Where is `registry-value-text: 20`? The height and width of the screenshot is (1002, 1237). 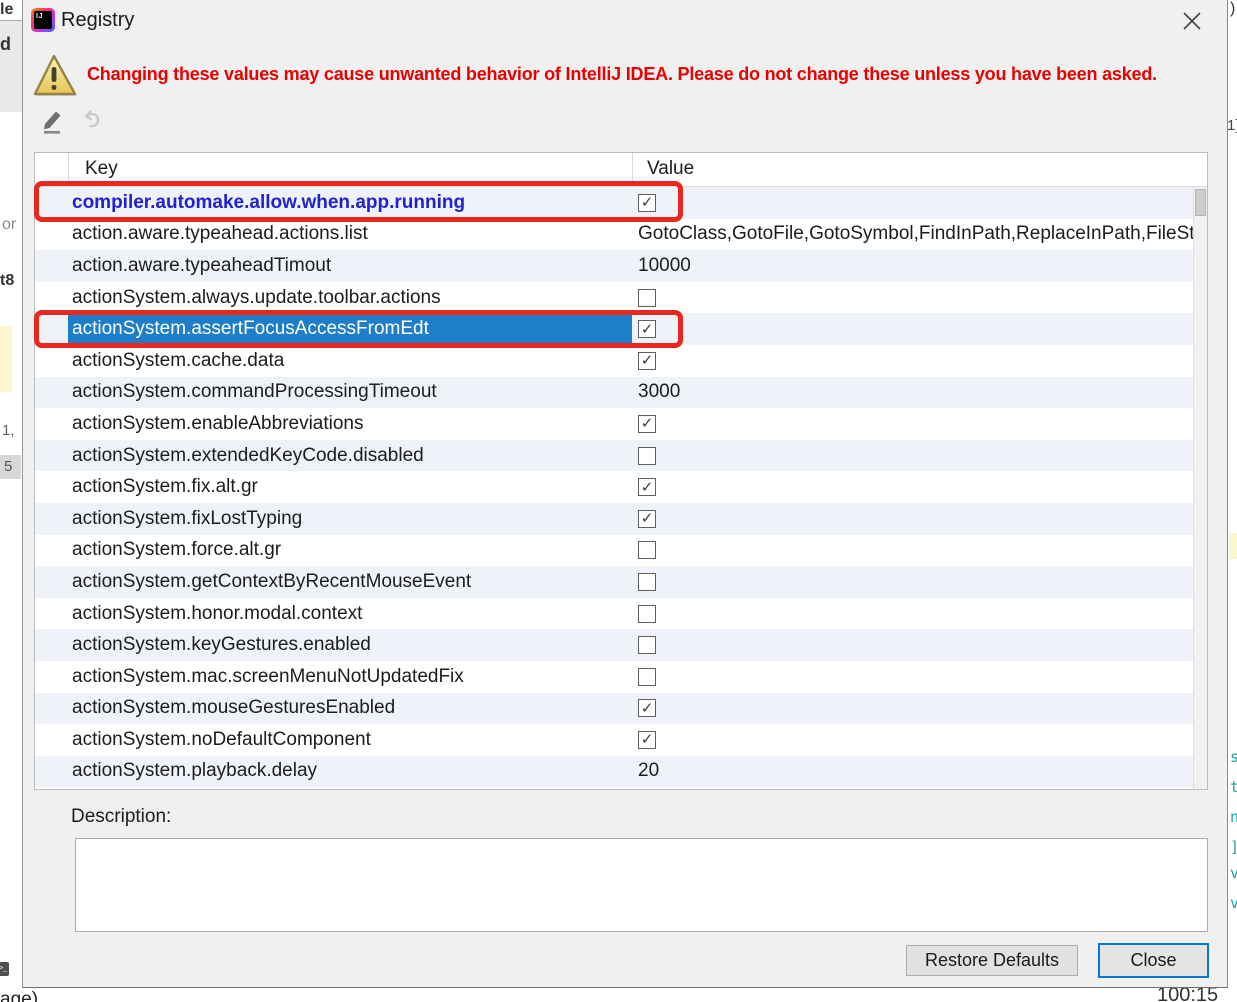 registry-value-text: 20 is located at coordinates (649, 771).